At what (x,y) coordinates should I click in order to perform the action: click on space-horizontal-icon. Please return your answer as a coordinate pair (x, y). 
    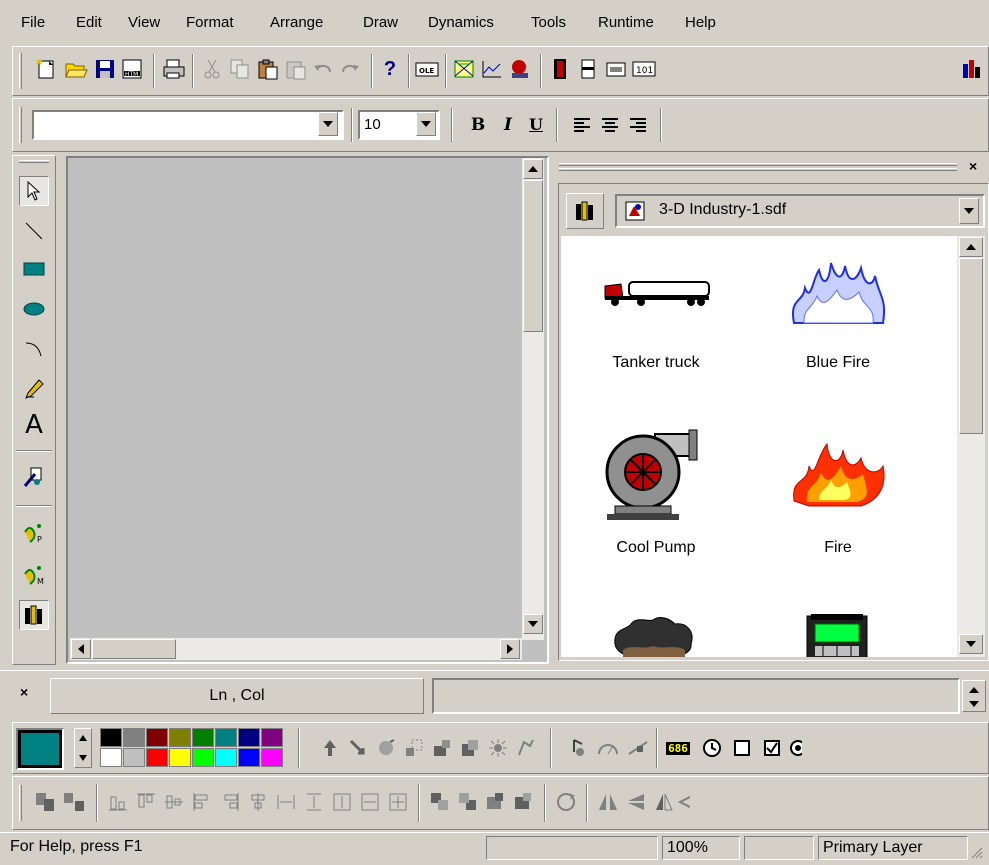
    Looking at the image, I should click on (286, 802).